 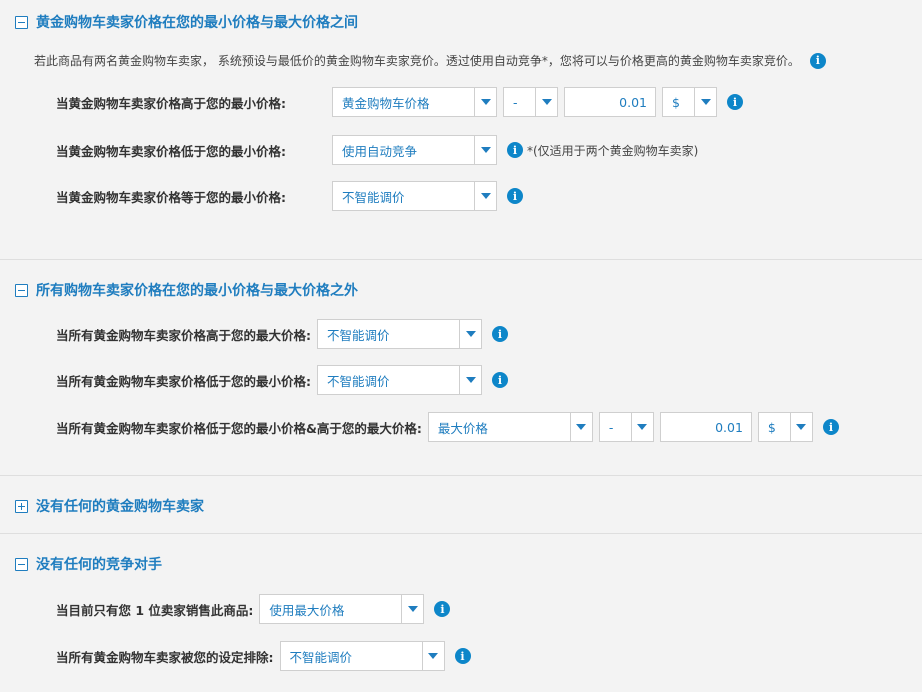 What do you see at coordinates (155, 610) in the screenshot?
I see `rule-label: 当目前只有您 1 位卖家销售此商品:` at bounding box center [155, 610].